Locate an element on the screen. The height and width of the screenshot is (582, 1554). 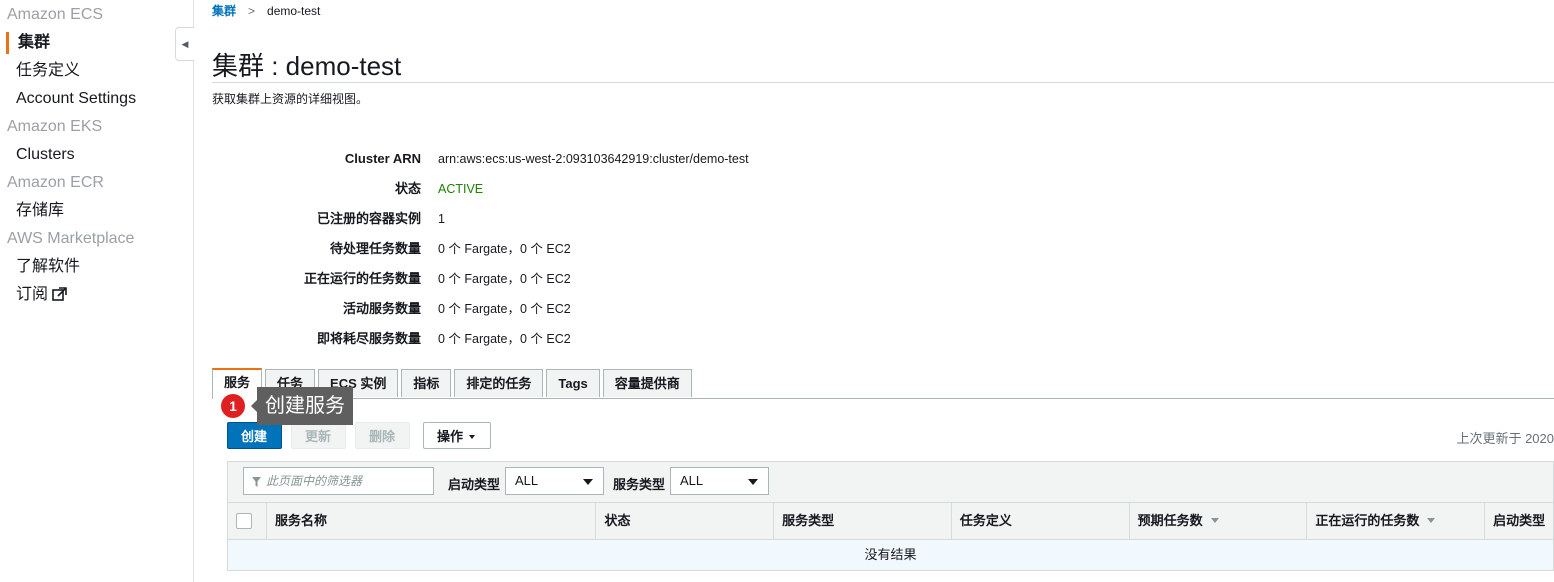
column-header-label: 预期任务数 is located at coordinates (1170, 520).